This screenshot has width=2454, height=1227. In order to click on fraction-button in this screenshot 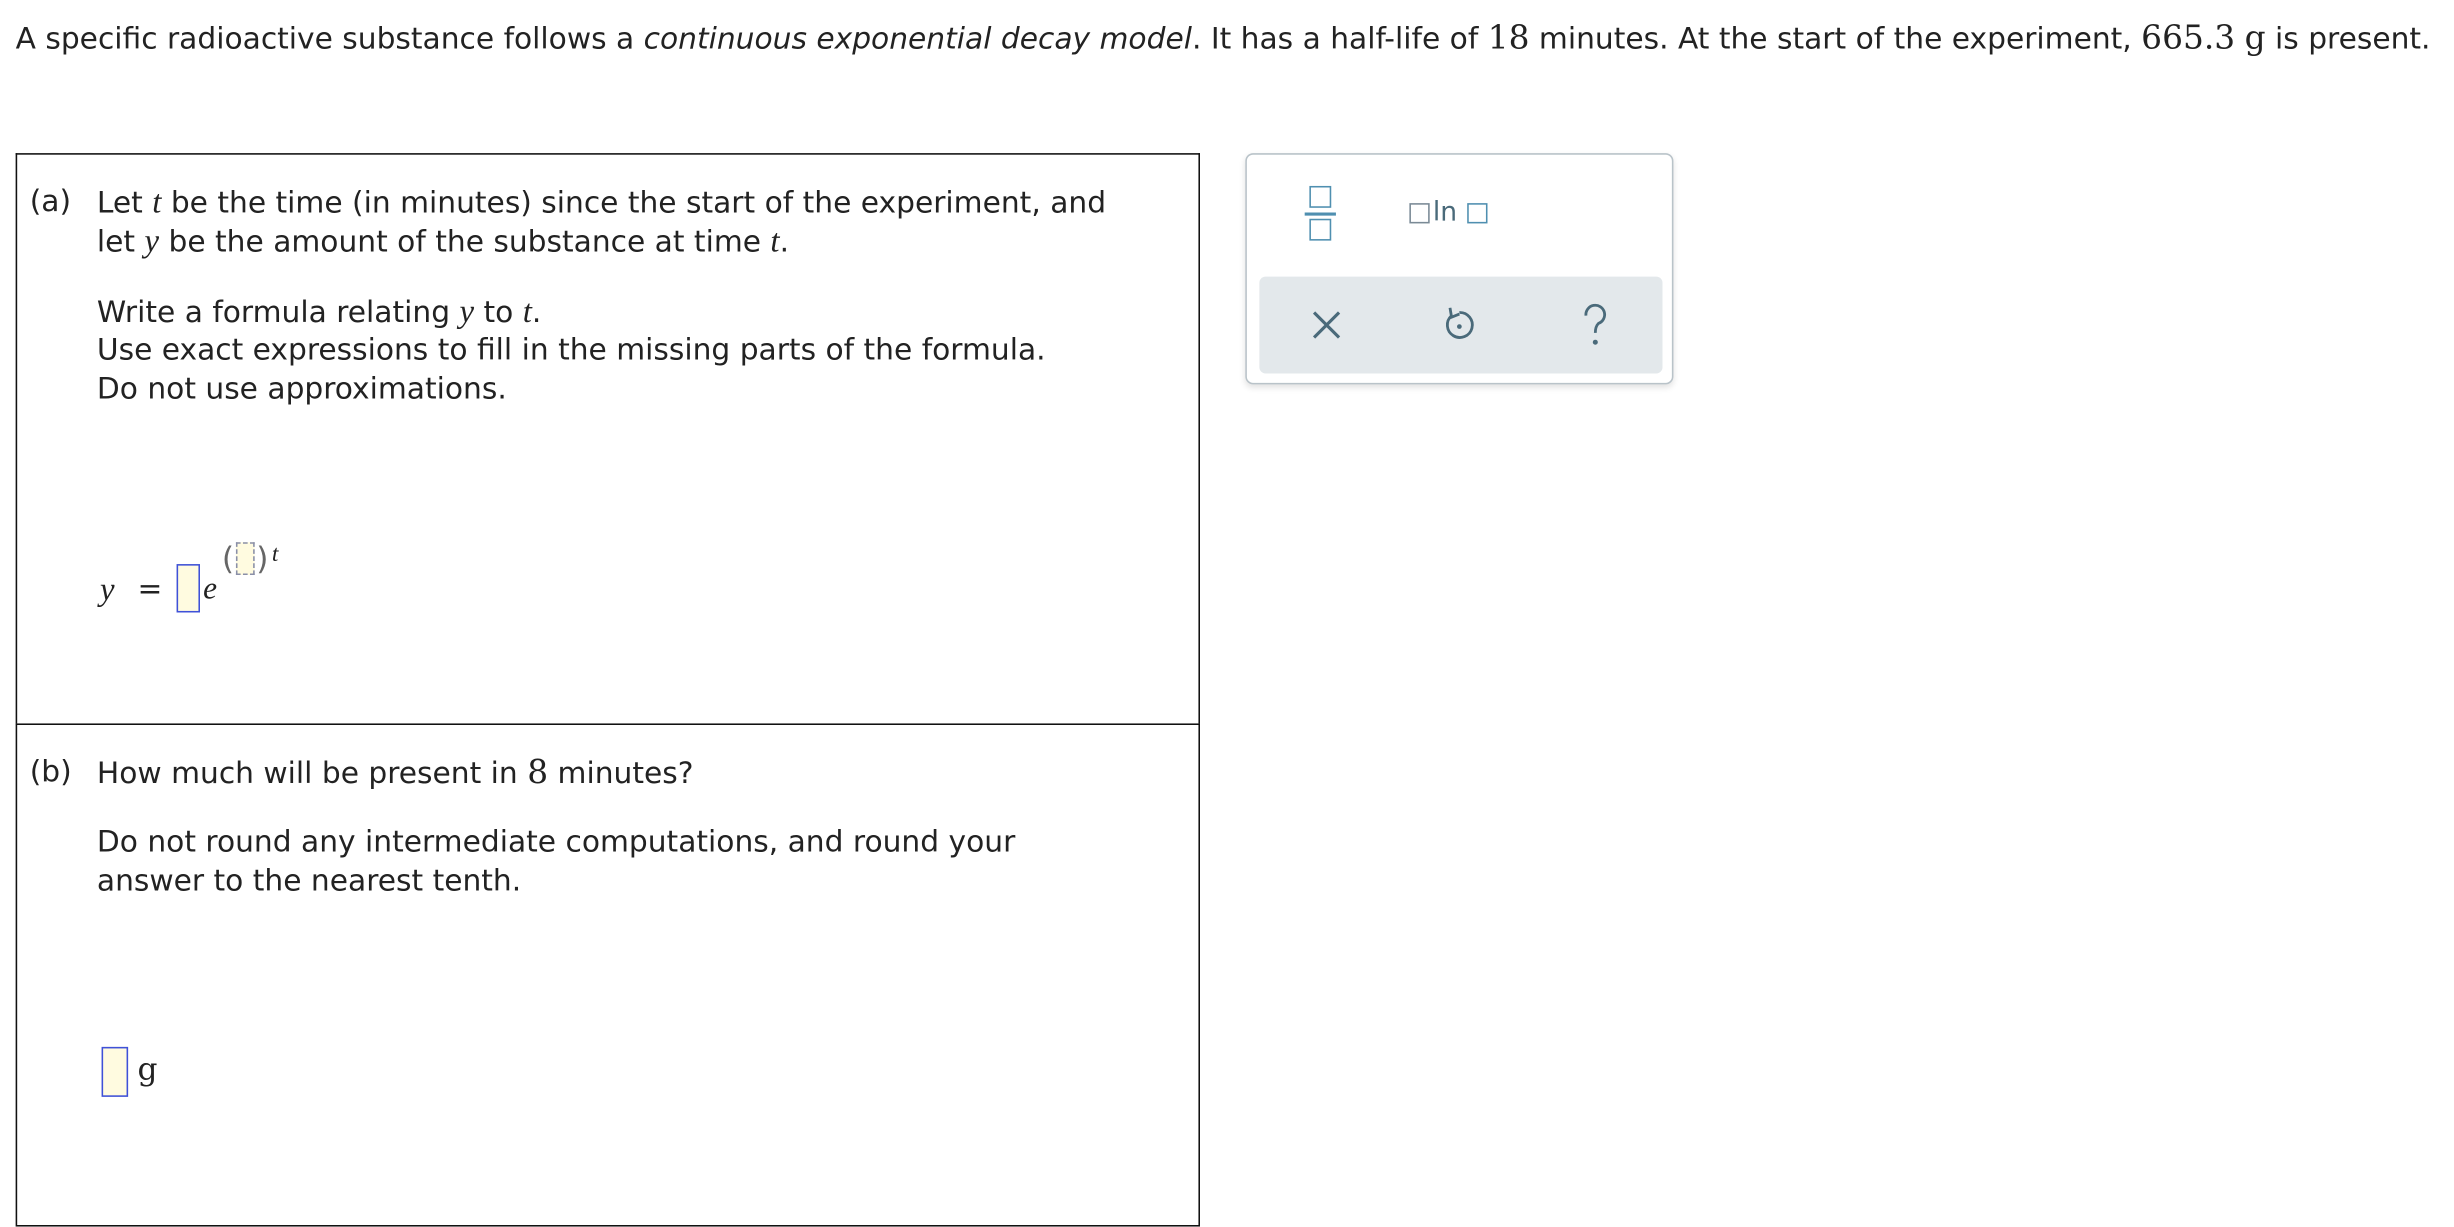, I will do `click(1322, 216)`.